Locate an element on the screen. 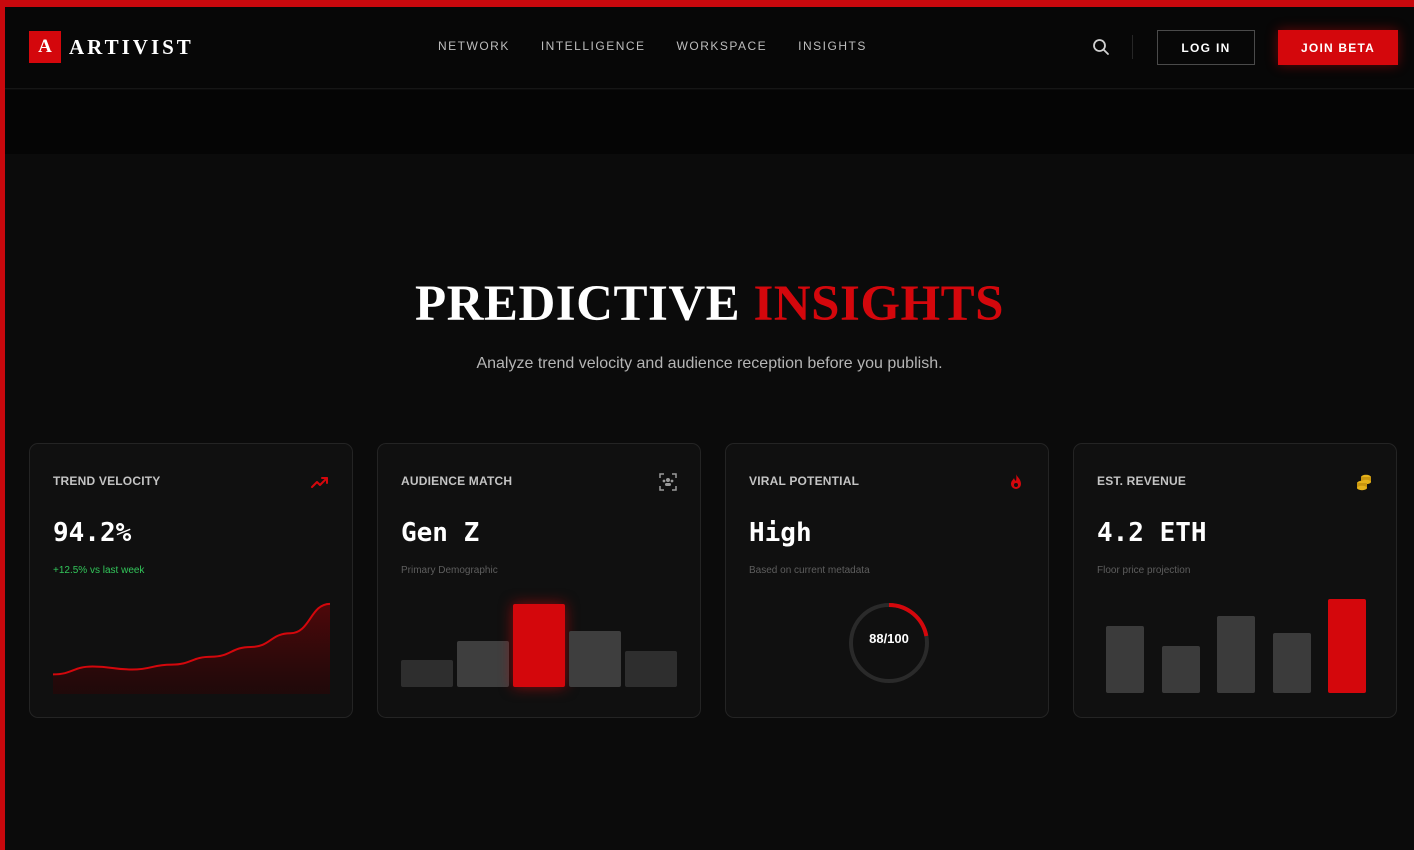  nav-link-intelligence: INTELLIGENCE is located at coordinates (593, 46).